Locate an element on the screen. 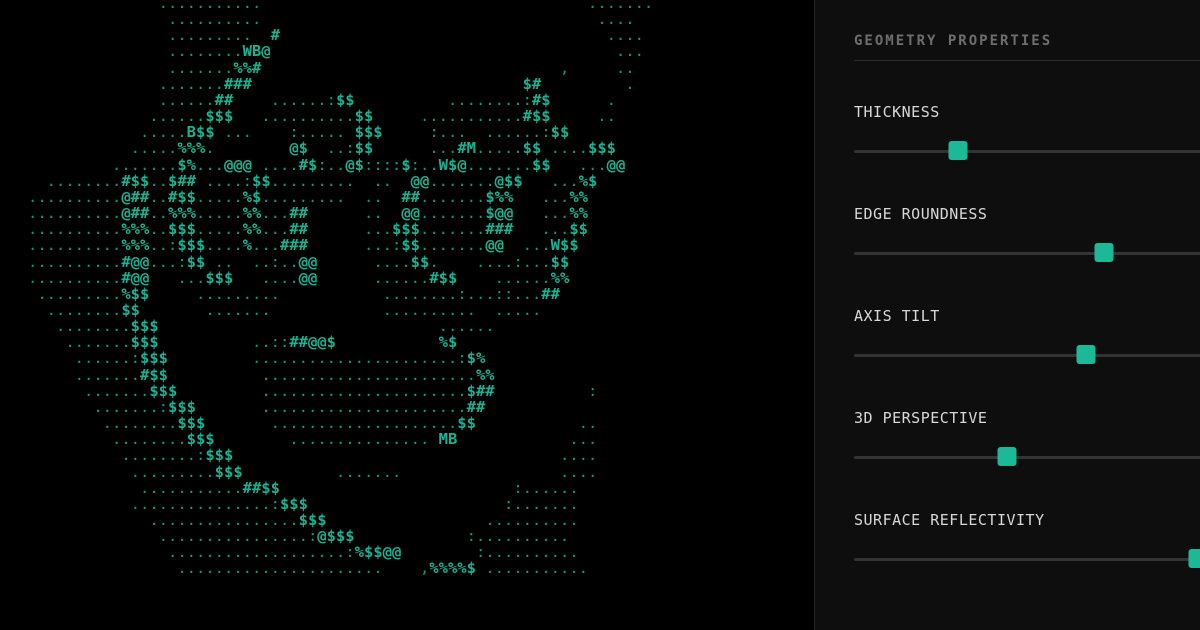  axis-tilt-control: AXIS TILT is located at coordinates (1027, 342).